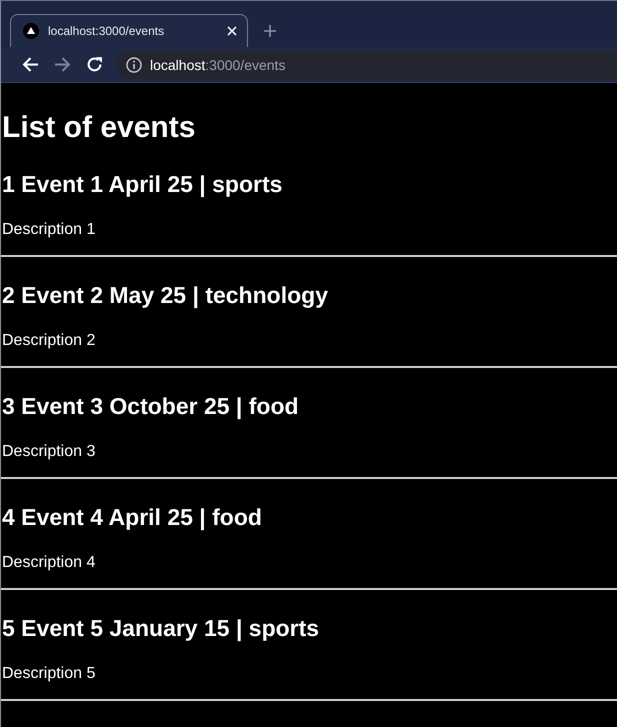  Describe the element at coordinates (49, 452) in the screenshot. I see `event-description: Description 3` at that location.